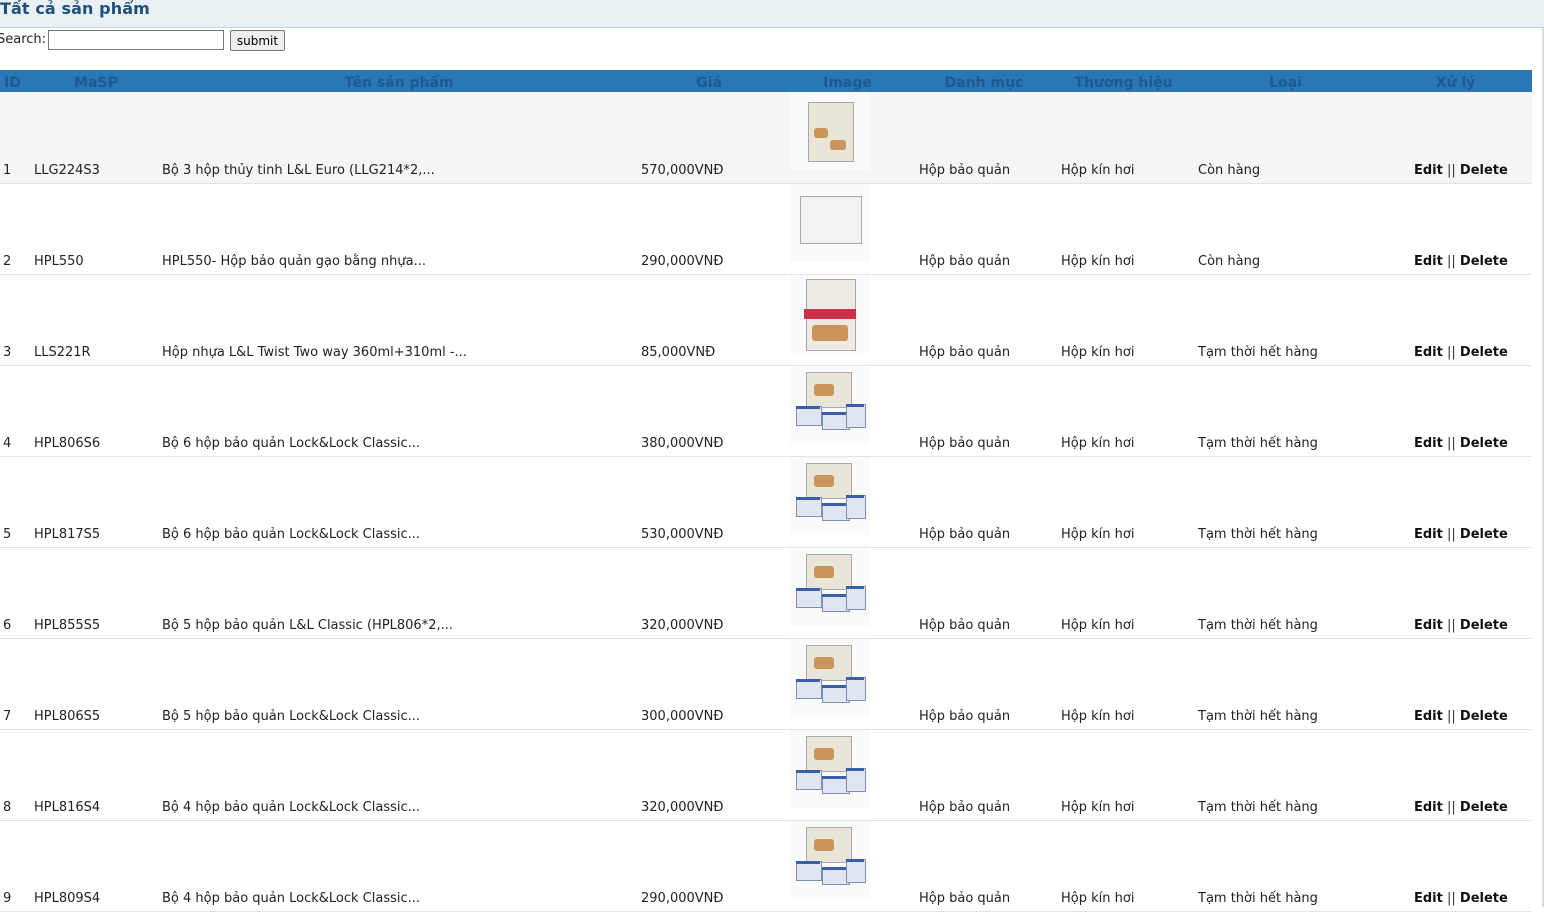 The image size is (1544, 912). Describe the element at coordinates (830, 313) in the screenshot. I see `twist-jar-icon` at that location.